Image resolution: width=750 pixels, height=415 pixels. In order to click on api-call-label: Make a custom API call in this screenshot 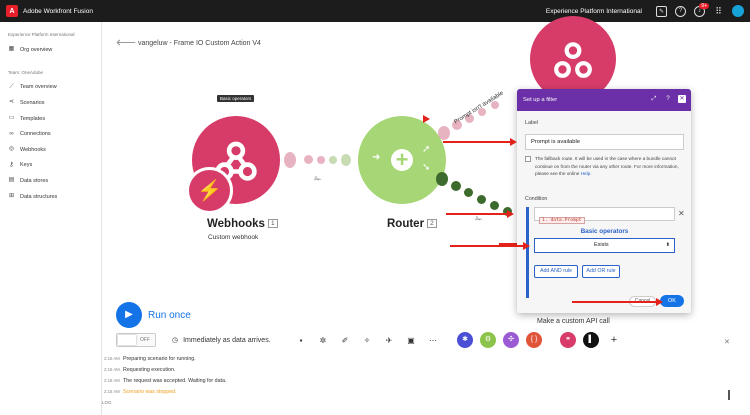, I will do `click(573, 321)`.